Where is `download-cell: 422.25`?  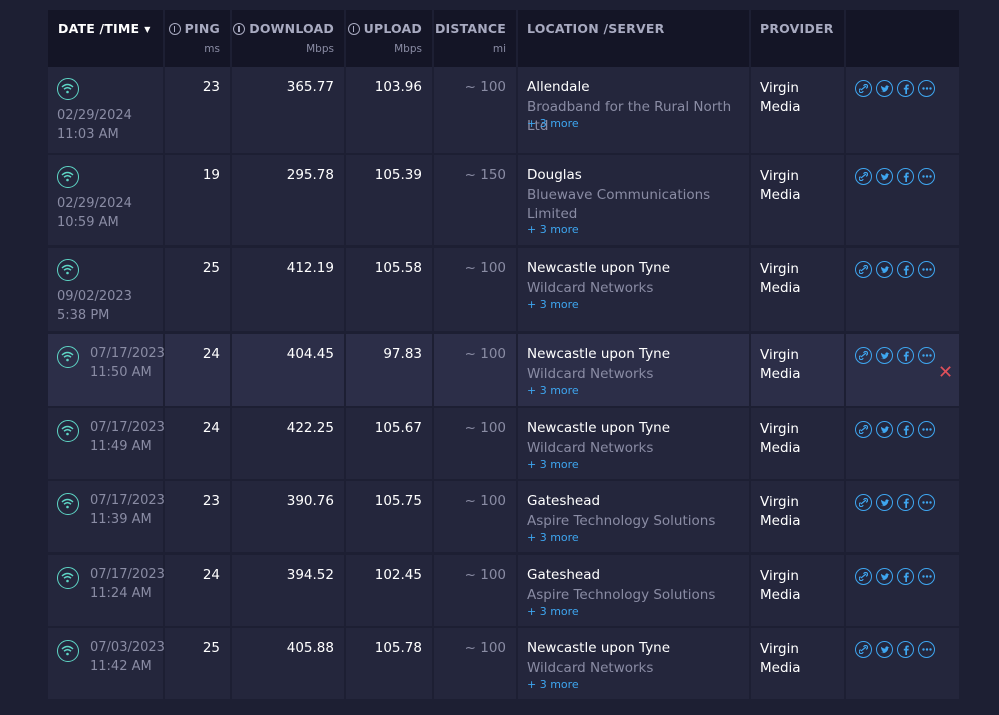
download-cell: 422.25 is located at coordinates (289, 443).